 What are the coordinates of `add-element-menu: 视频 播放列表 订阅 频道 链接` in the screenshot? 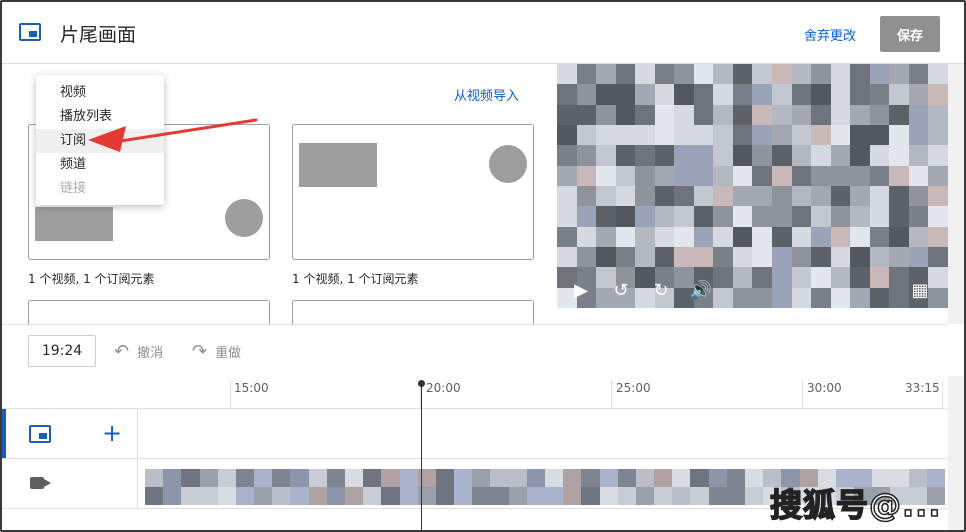 It's located at (100, 140).